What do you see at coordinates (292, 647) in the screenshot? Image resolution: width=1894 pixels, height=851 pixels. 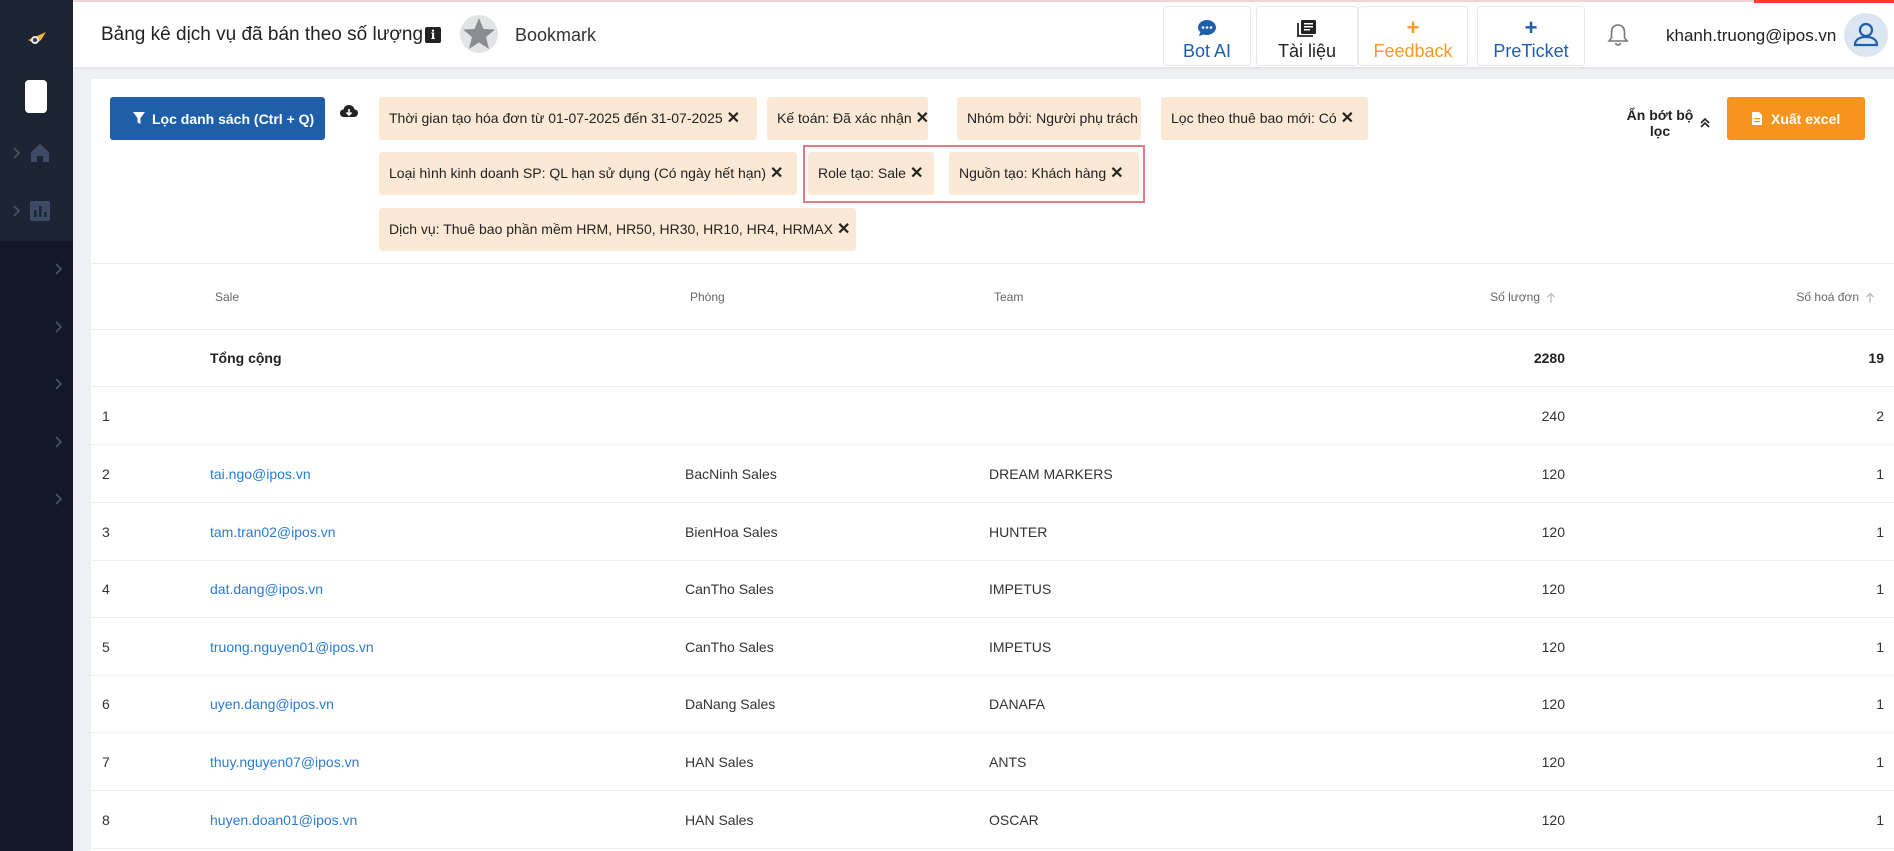 I see `row-sale-link: truong.nguyen01@ipos.vn` at bounding box center [292, 647].